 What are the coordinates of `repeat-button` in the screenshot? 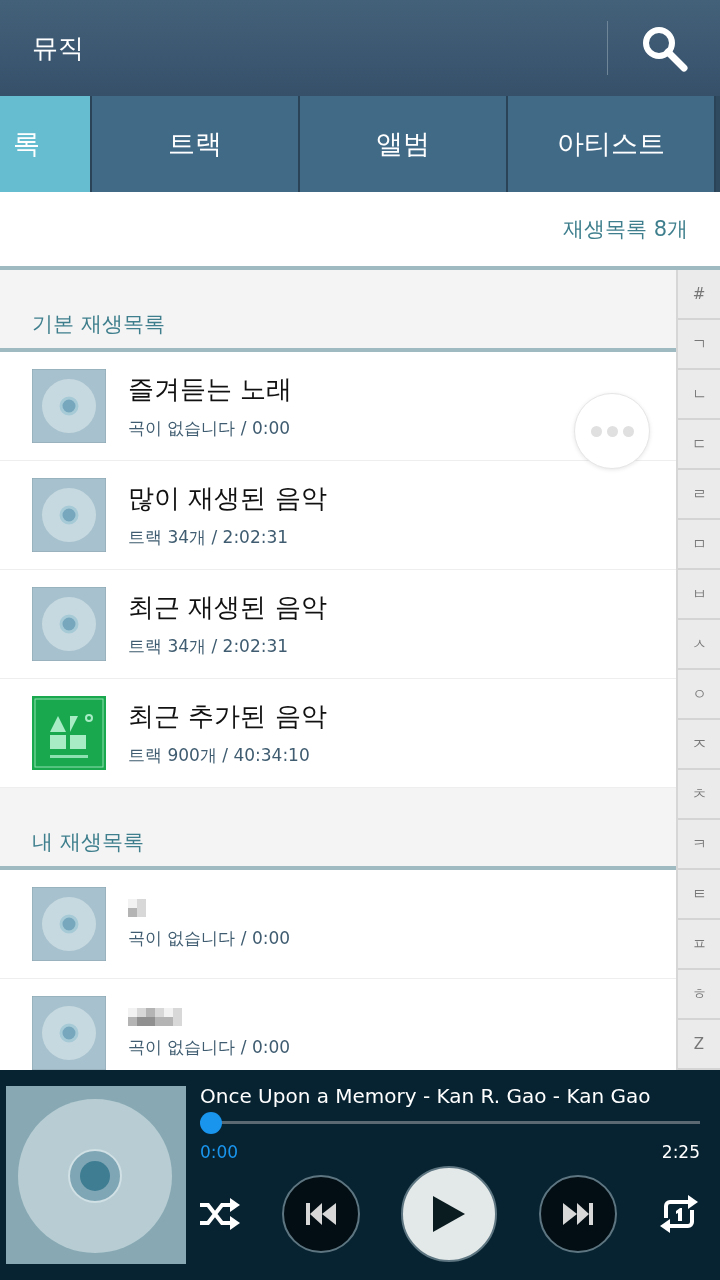 It's located at (679, 1214).